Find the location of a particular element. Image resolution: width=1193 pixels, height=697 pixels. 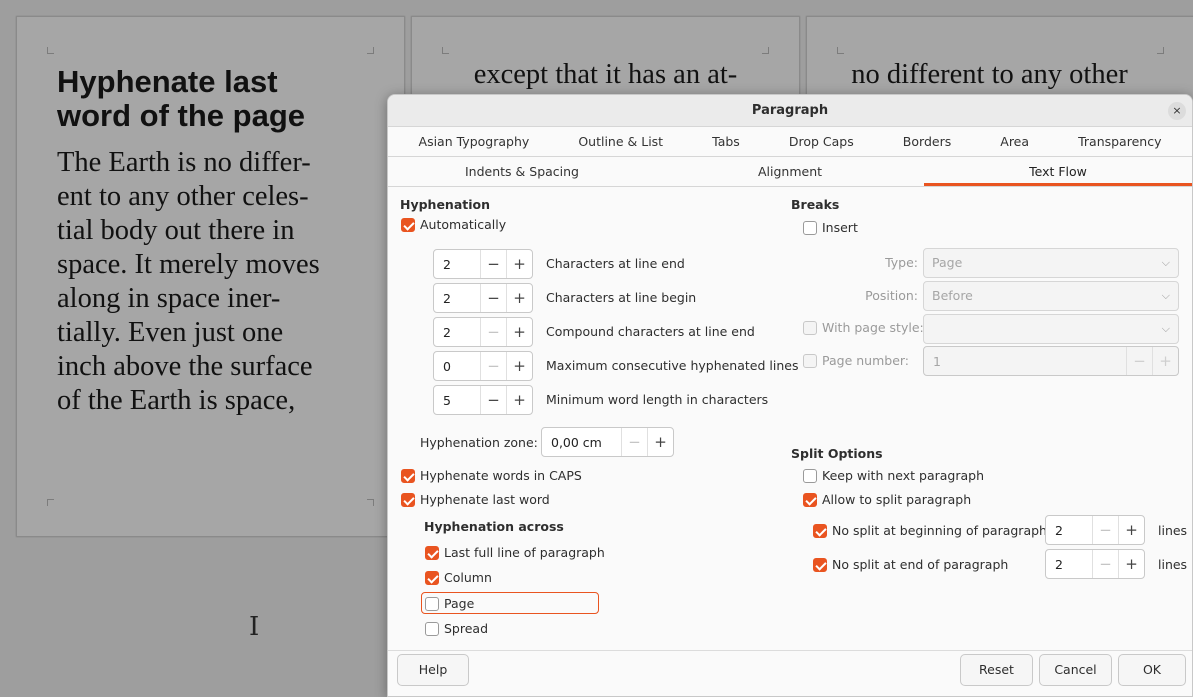

tab-drop-caps: Drop Caps is located at coordinates (821, 141).